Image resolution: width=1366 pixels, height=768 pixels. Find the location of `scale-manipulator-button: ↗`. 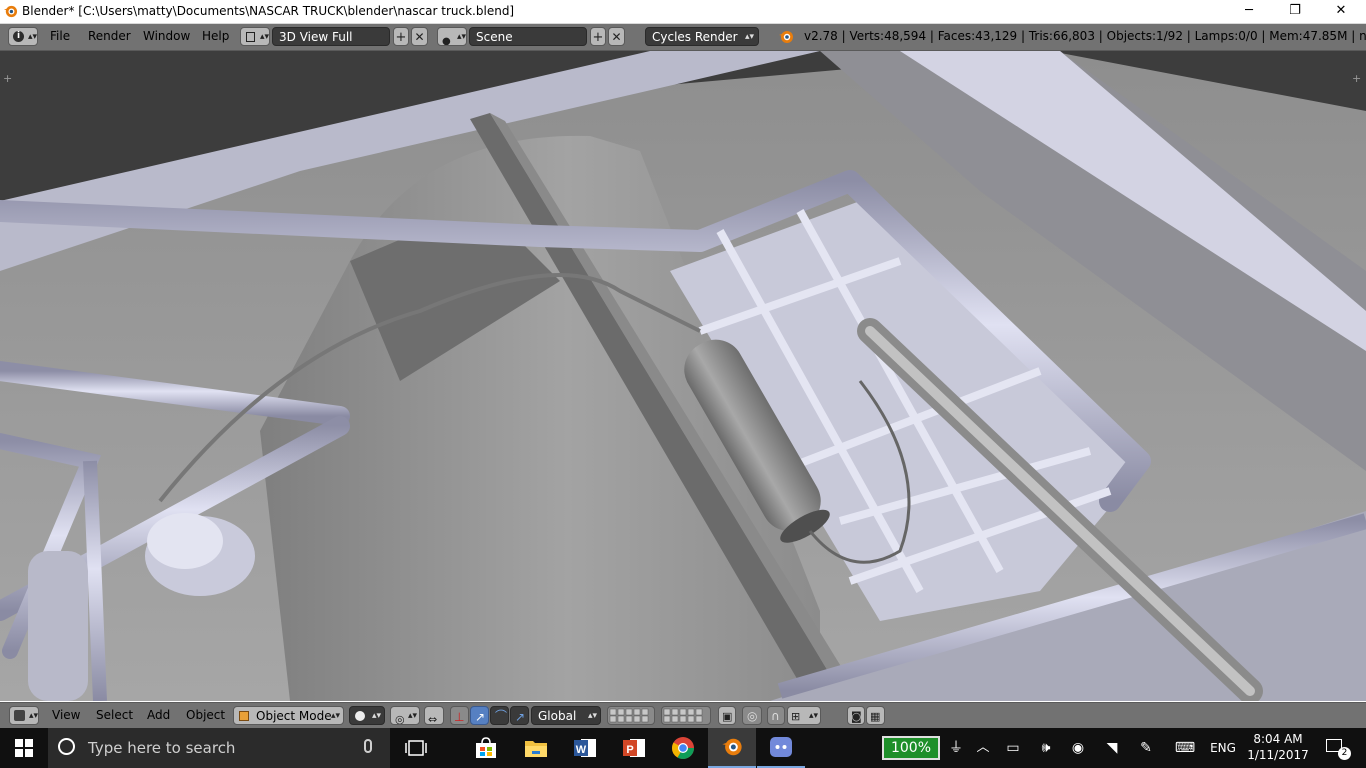

scale-manipulator-button: ↗ is located at coordinates (519, 715).